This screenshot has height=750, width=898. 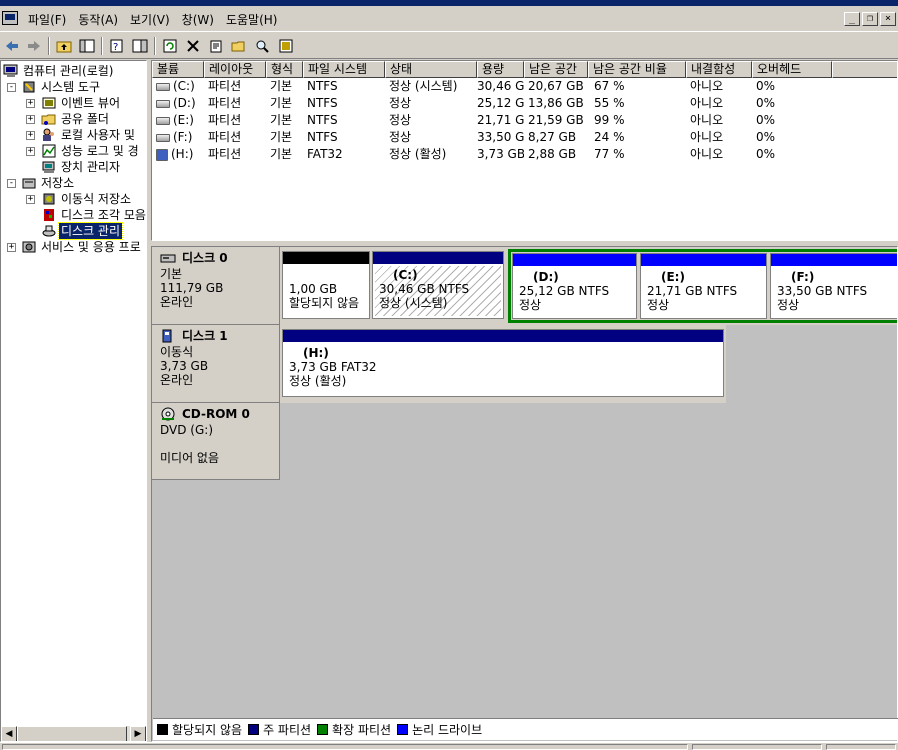 What do you see at coordinates (12, 46) in the screenshot?
I see `back-icon` at bounding box center [12, 46].